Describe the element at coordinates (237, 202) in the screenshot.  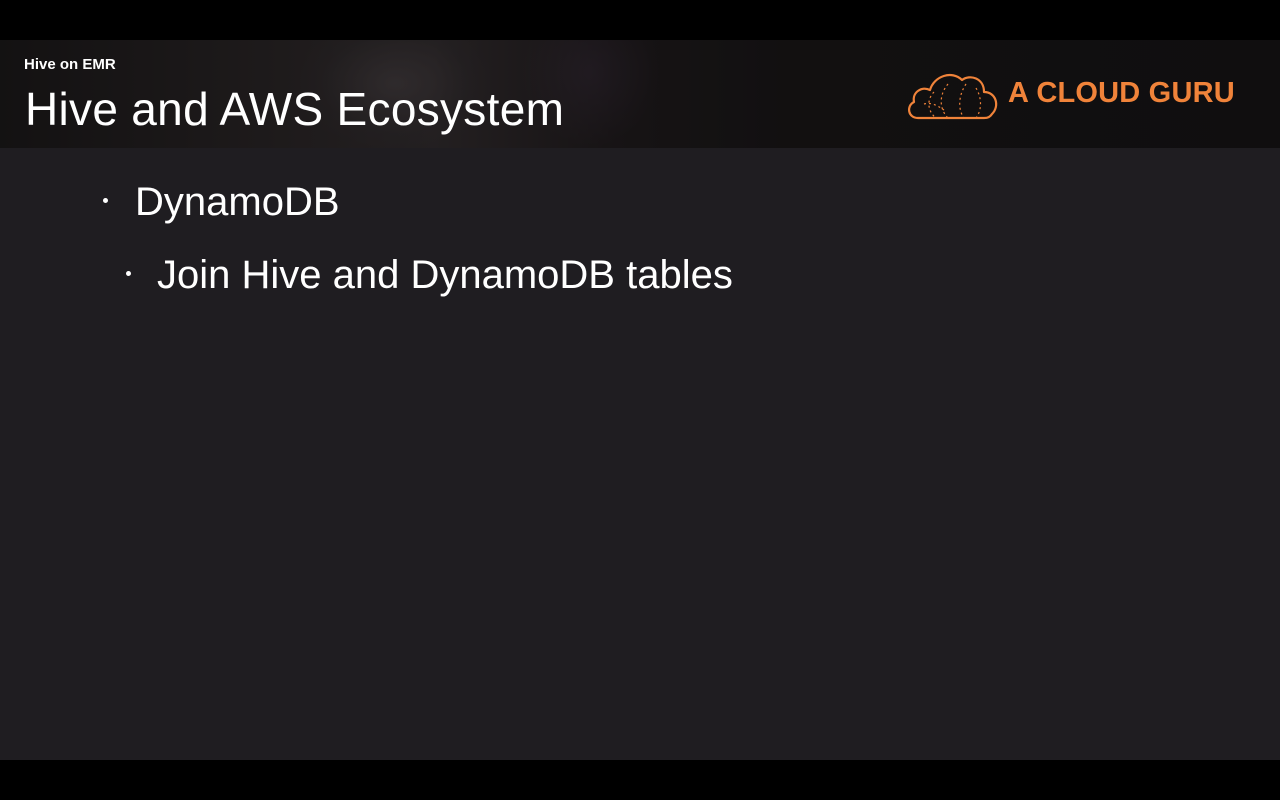
I see `bullet-text: DynamoDB` at that location.